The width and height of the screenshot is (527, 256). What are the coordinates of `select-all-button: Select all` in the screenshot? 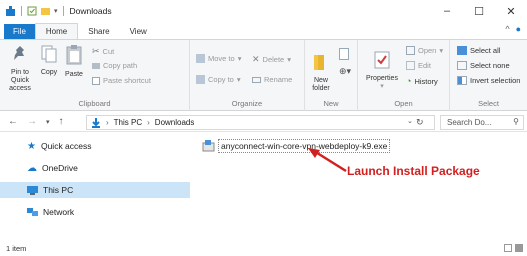 It's located at (478, 50).